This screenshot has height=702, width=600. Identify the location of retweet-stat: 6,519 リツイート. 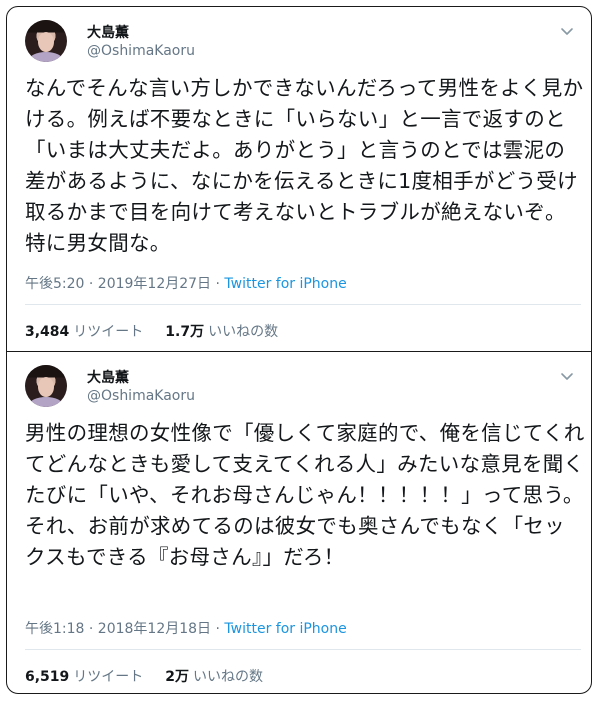
(84, 677).